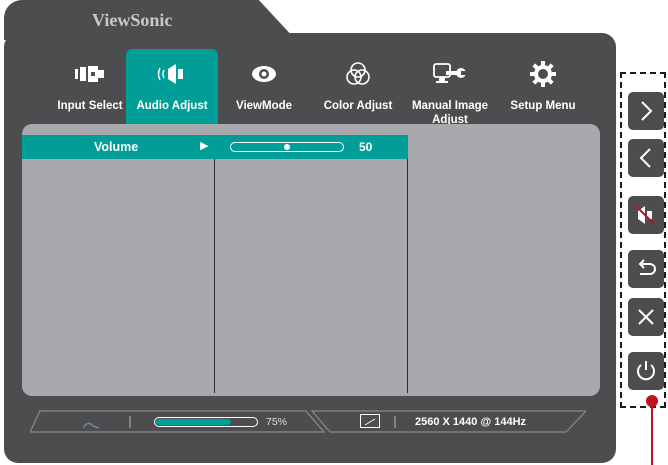 This screenshot has height=465, width=668. I want to click on mute-button, so click(646, 215).